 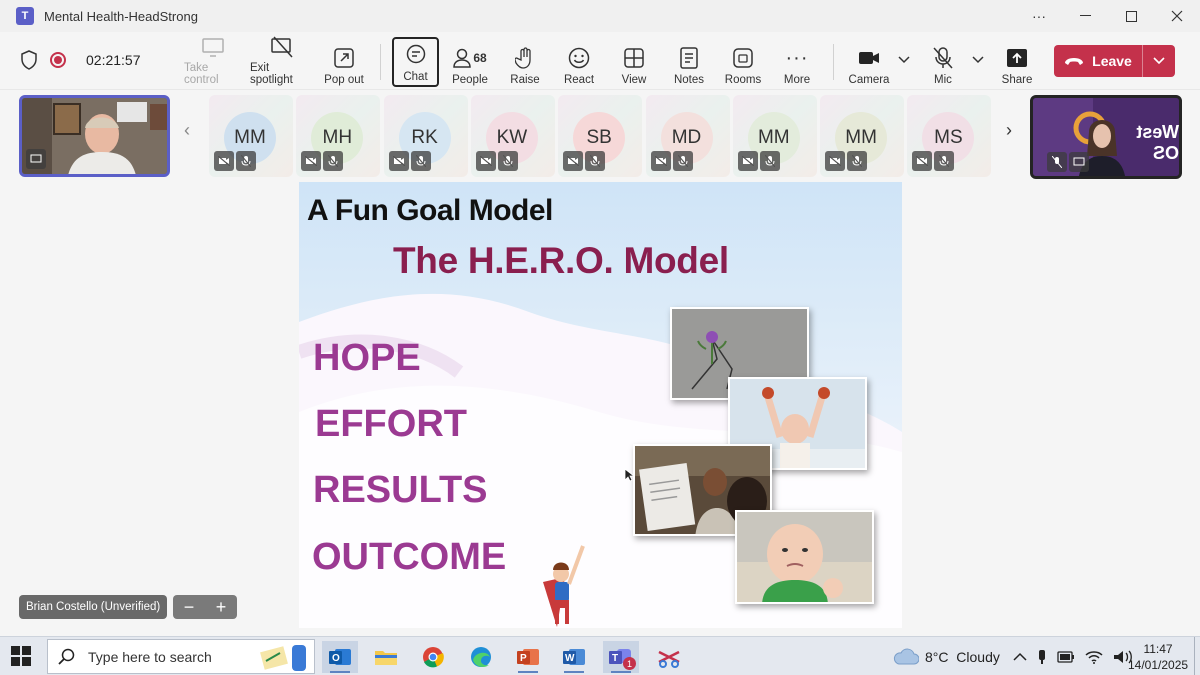 I want to click on zoom-controls: − +, so click(x=205, y=607).